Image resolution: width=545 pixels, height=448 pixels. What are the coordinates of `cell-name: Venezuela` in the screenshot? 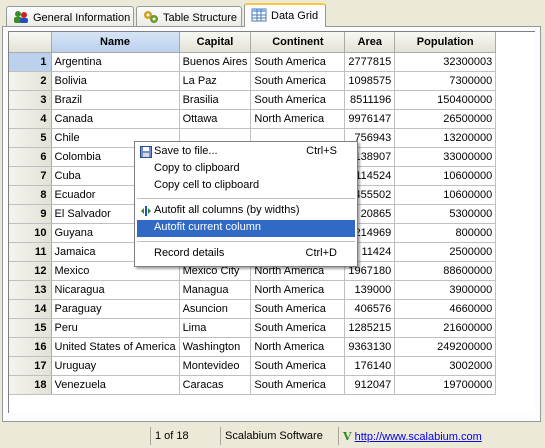 It's located at (115, 385).